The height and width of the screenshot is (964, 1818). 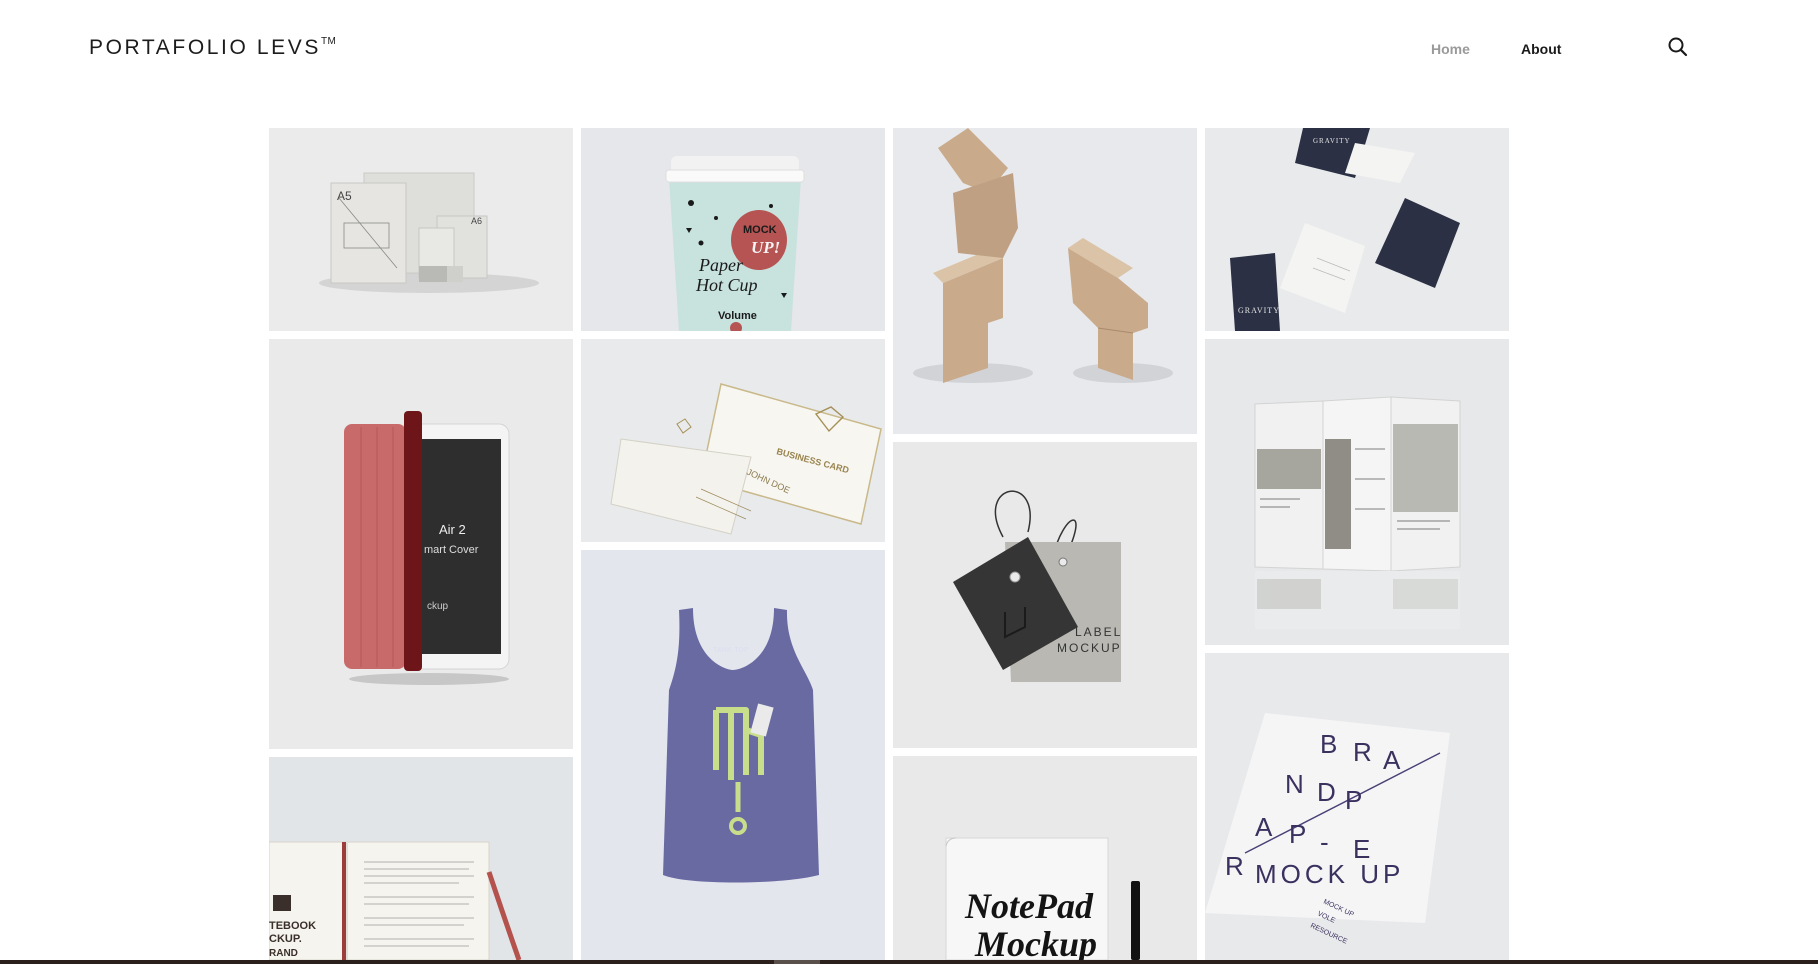 I want to click on nav-home-link: Home, so click(x=1450, y=49).